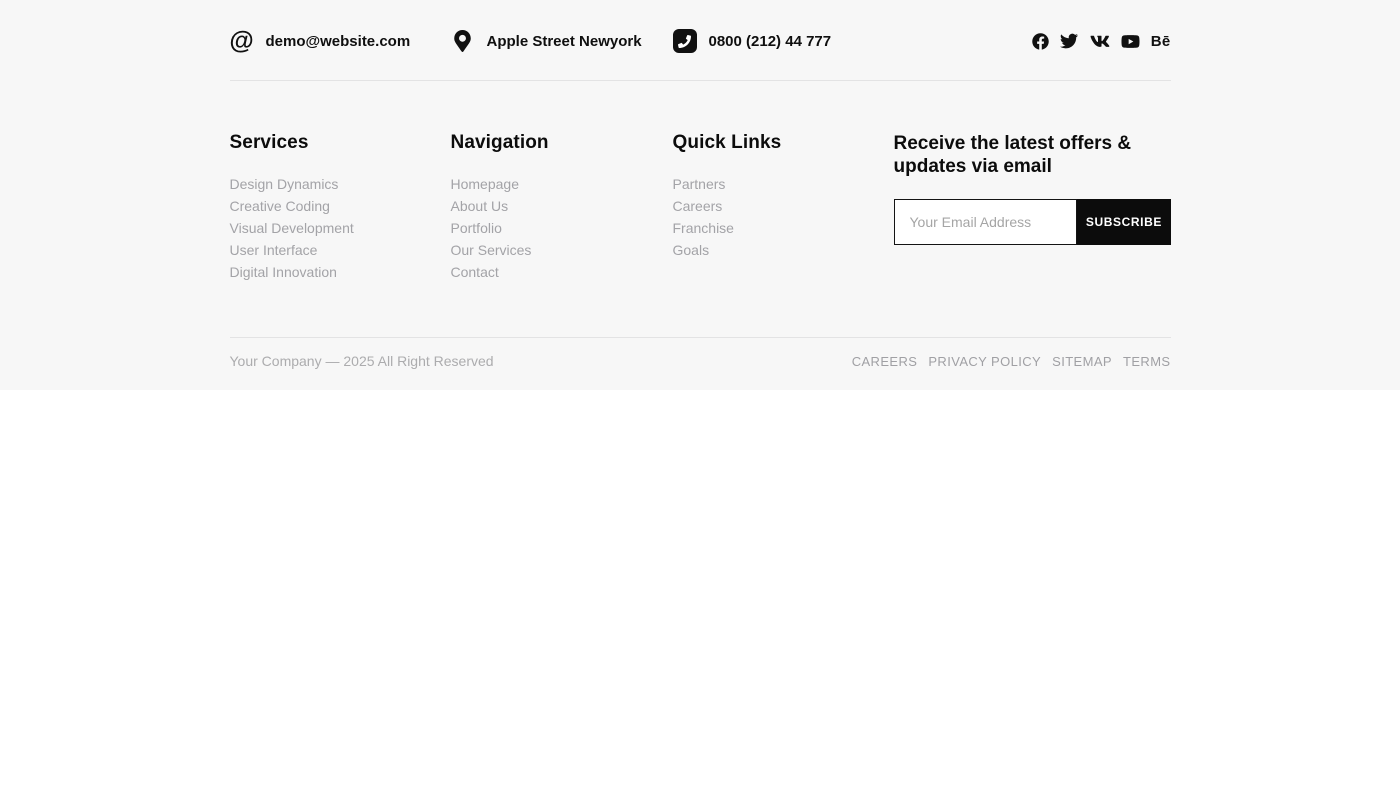  I want to click on social-vk-link, so click(1099, 41).